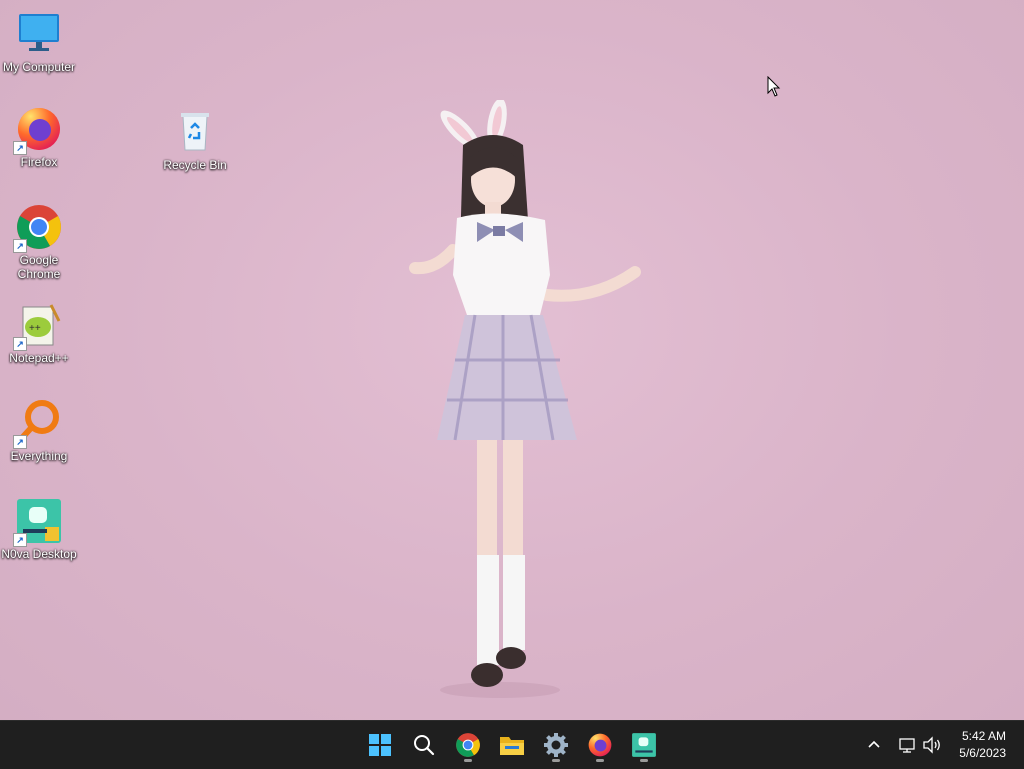  What do you see at coordinates (195, 165) in the screenshot?
I see `desktop-icon-label: Recycle Bin` at bounding box center [195, 165].